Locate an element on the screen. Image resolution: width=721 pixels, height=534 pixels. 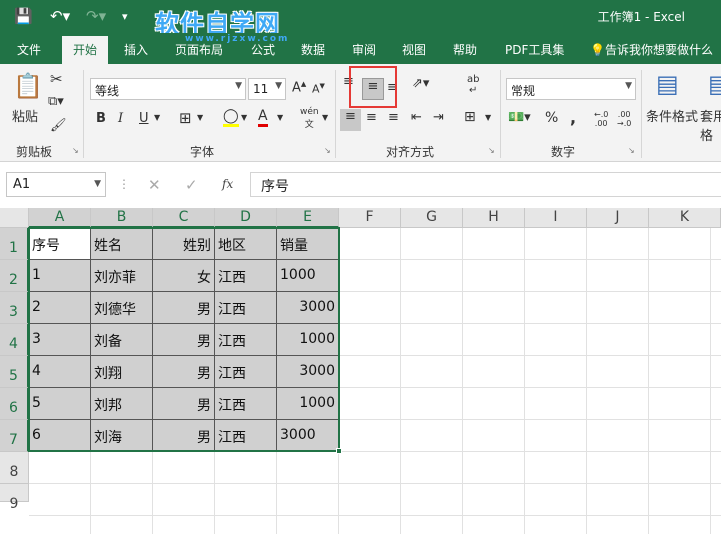
orientation-icon: ⇗▾ is located at coordinates (420, 83).